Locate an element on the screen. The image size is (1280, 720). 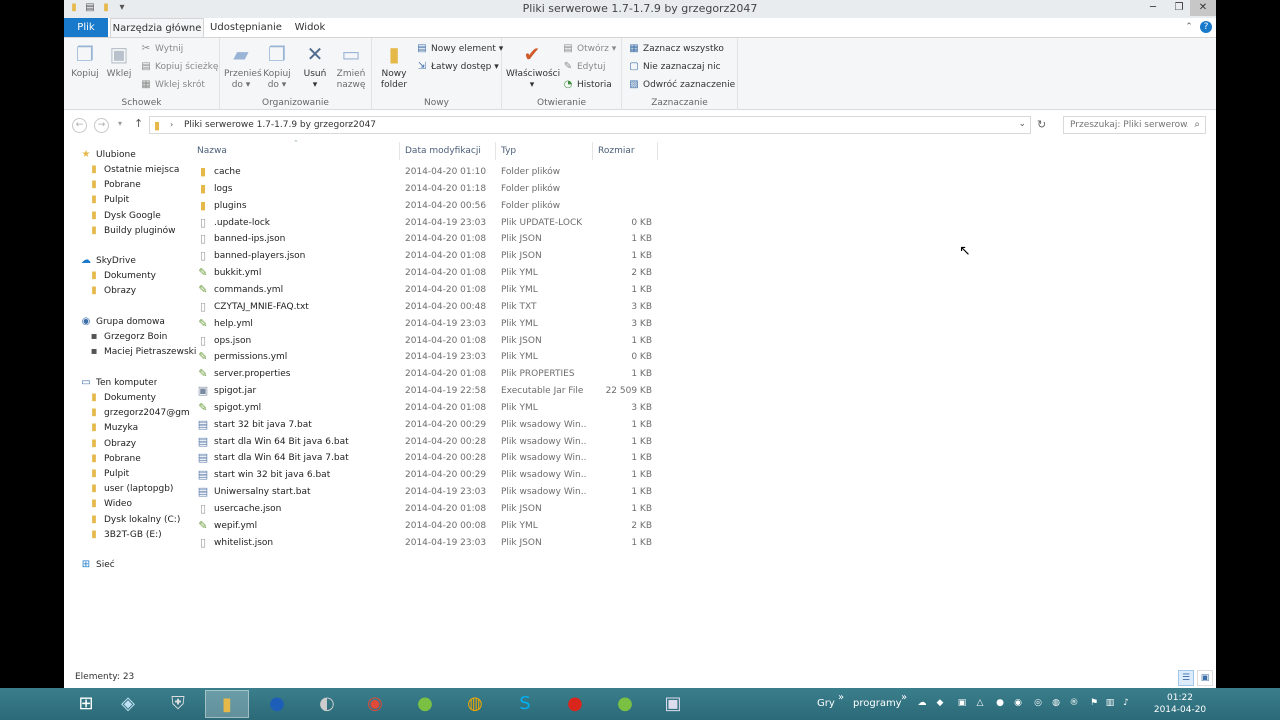
sidebar-item: ▮ Dysk lokalny (C:) is located at coordinates (134, 520).